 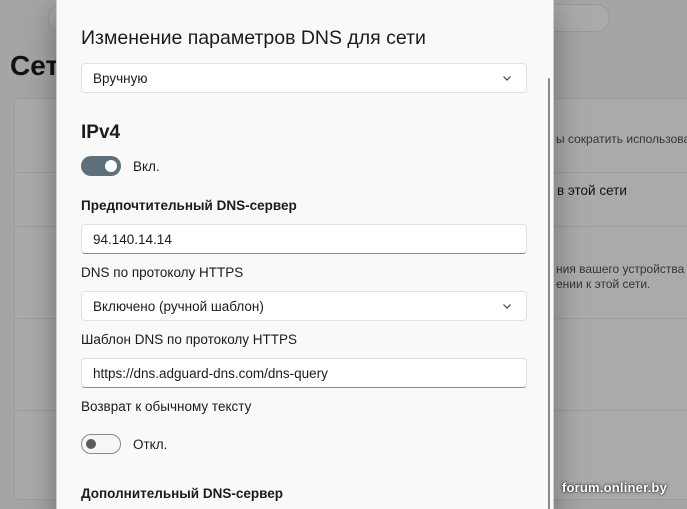 I want to click on ipv4-heading: IPv4, so click(x=101, y=132).